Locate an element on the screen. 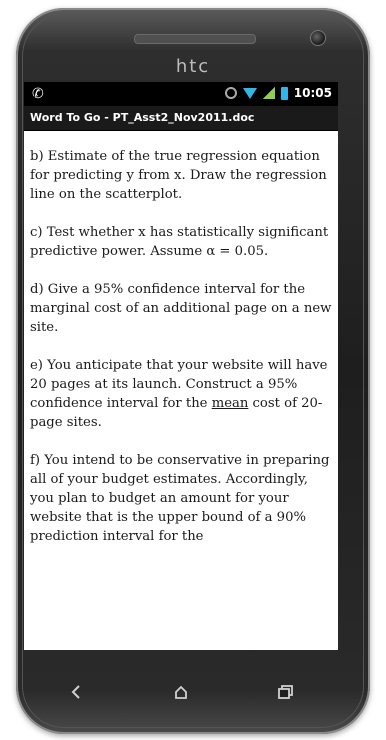 The height and width of the screenshot is (740, 386). sync-icon is located at coordinates (230, 93).